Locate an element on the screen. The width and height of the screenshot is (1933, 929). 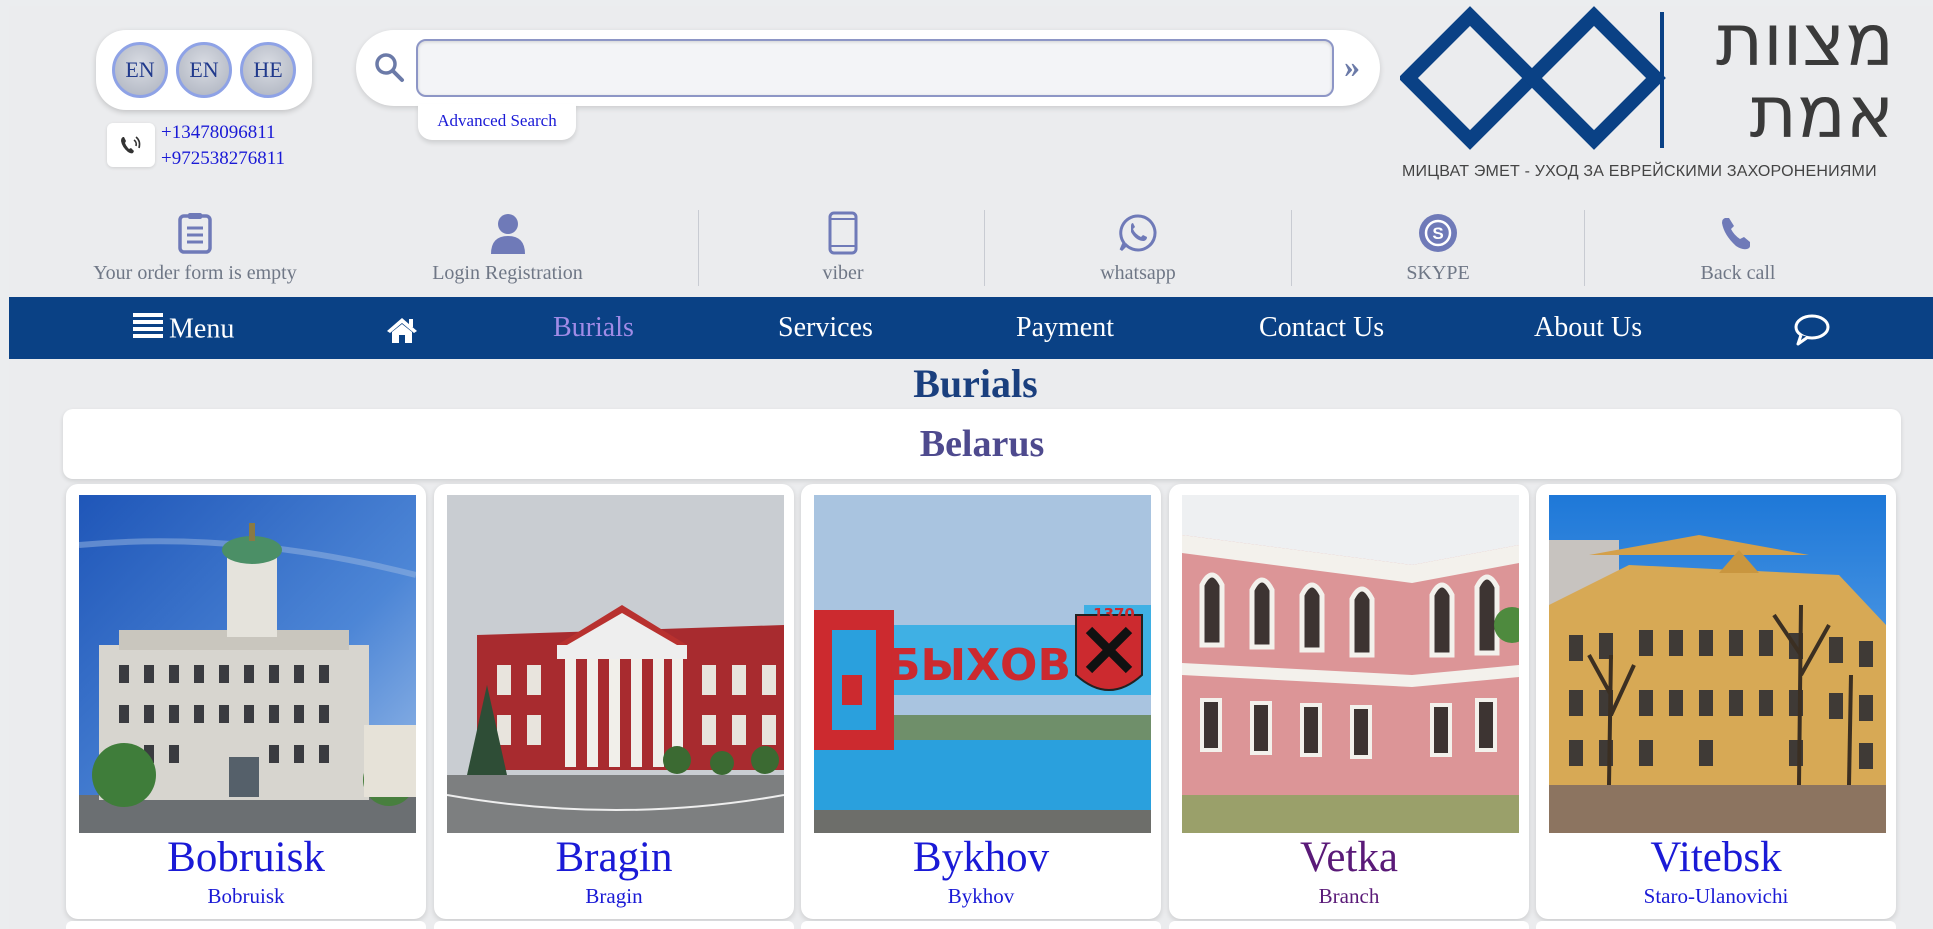
city-card-subtitle: Bykhov is located at coordinates (981, 896).